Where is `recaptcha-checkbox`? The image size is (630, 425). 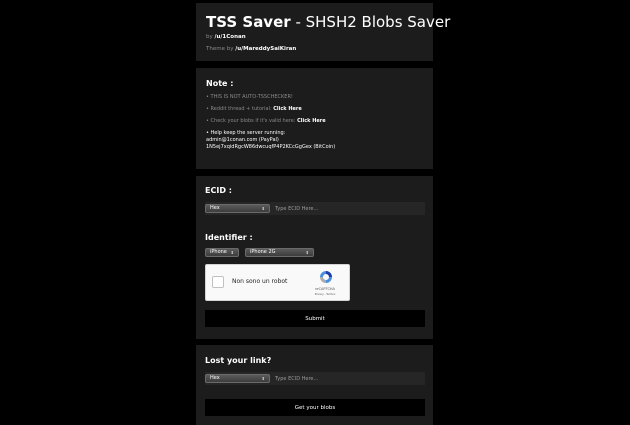 recaptcha-checkbox is located at coordinates (218, 282).